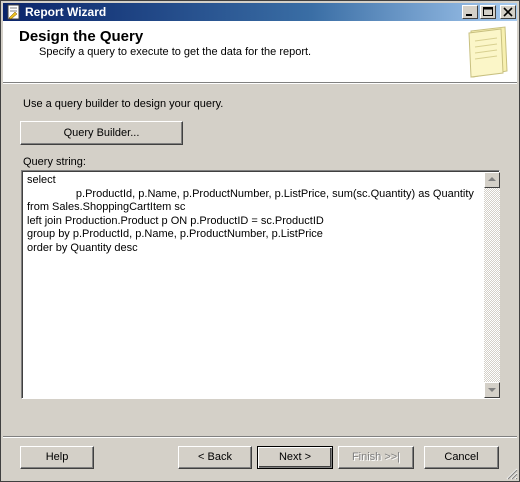  What do you see at coordinates (57, 457) in the screenshot?
I see `help-button: Help` at bounding box center [57, 457].